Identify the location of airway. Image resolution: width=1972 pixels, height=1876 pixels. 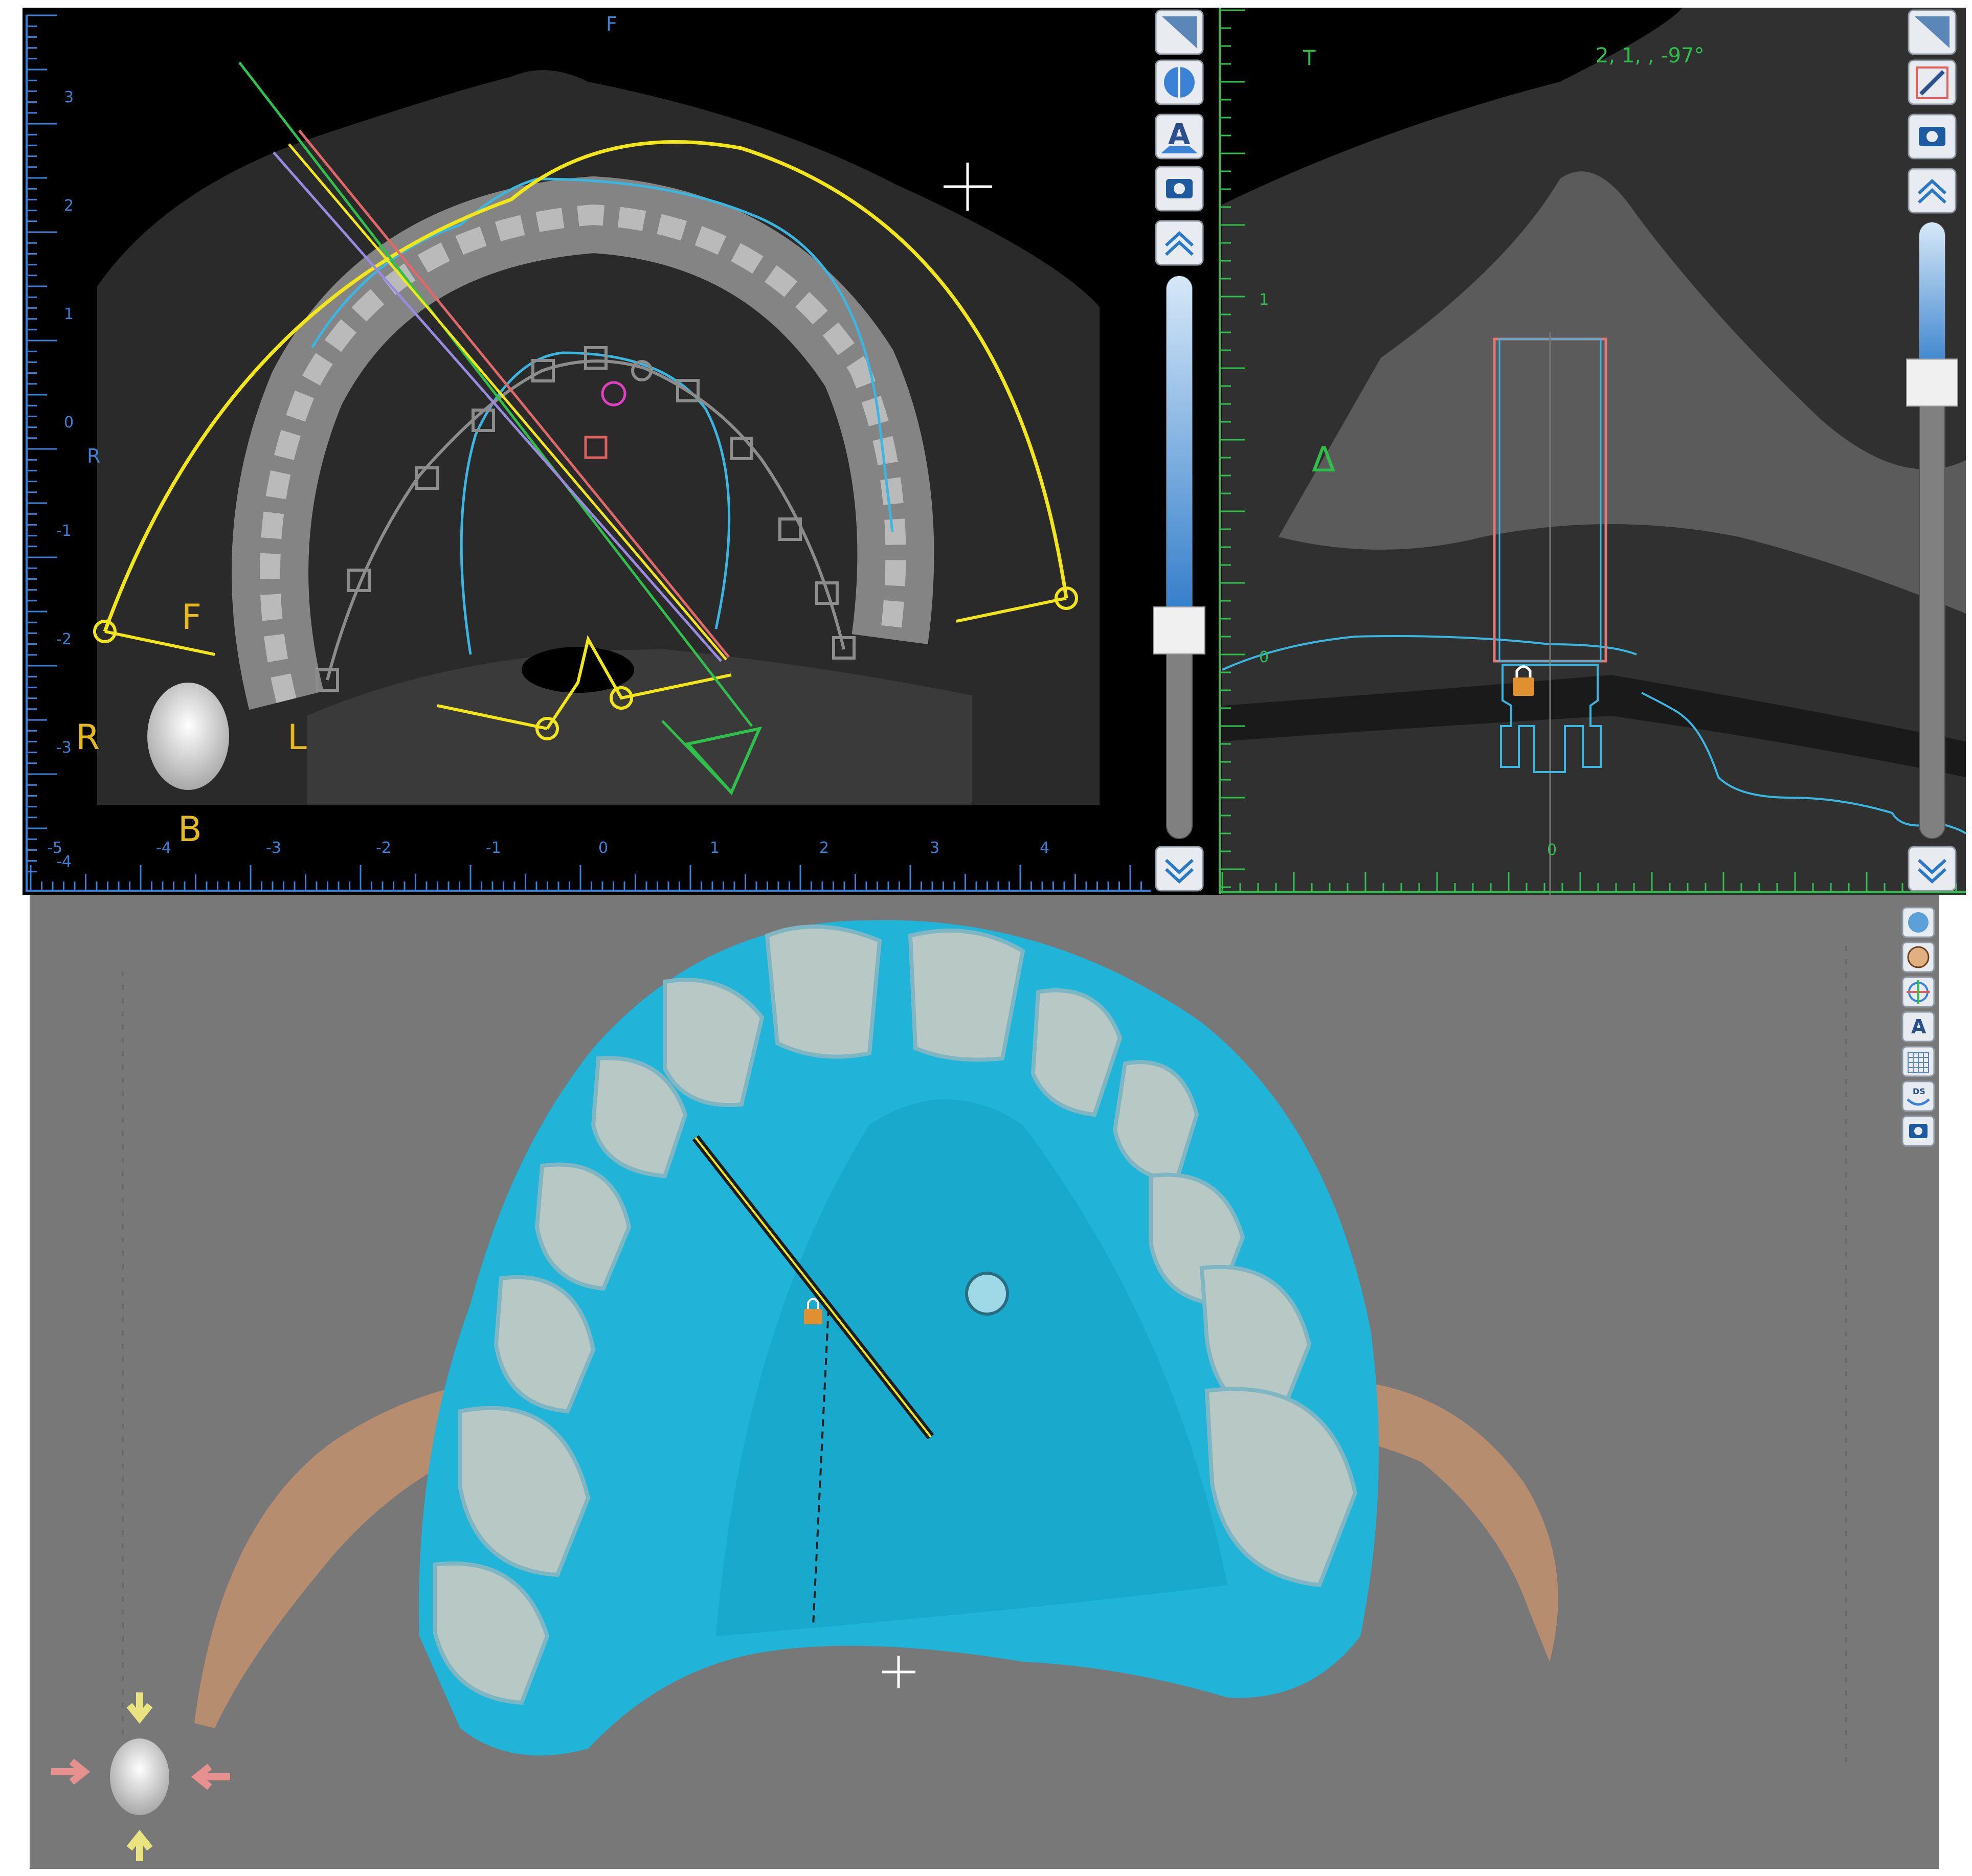
(578, 670).